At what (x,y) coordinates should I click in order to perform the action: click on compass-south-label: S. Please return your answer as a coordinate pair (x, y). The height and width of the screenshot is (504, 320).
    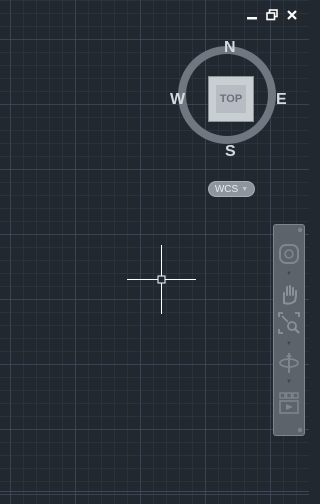
    Looking at the image, I should click on (230, 152).